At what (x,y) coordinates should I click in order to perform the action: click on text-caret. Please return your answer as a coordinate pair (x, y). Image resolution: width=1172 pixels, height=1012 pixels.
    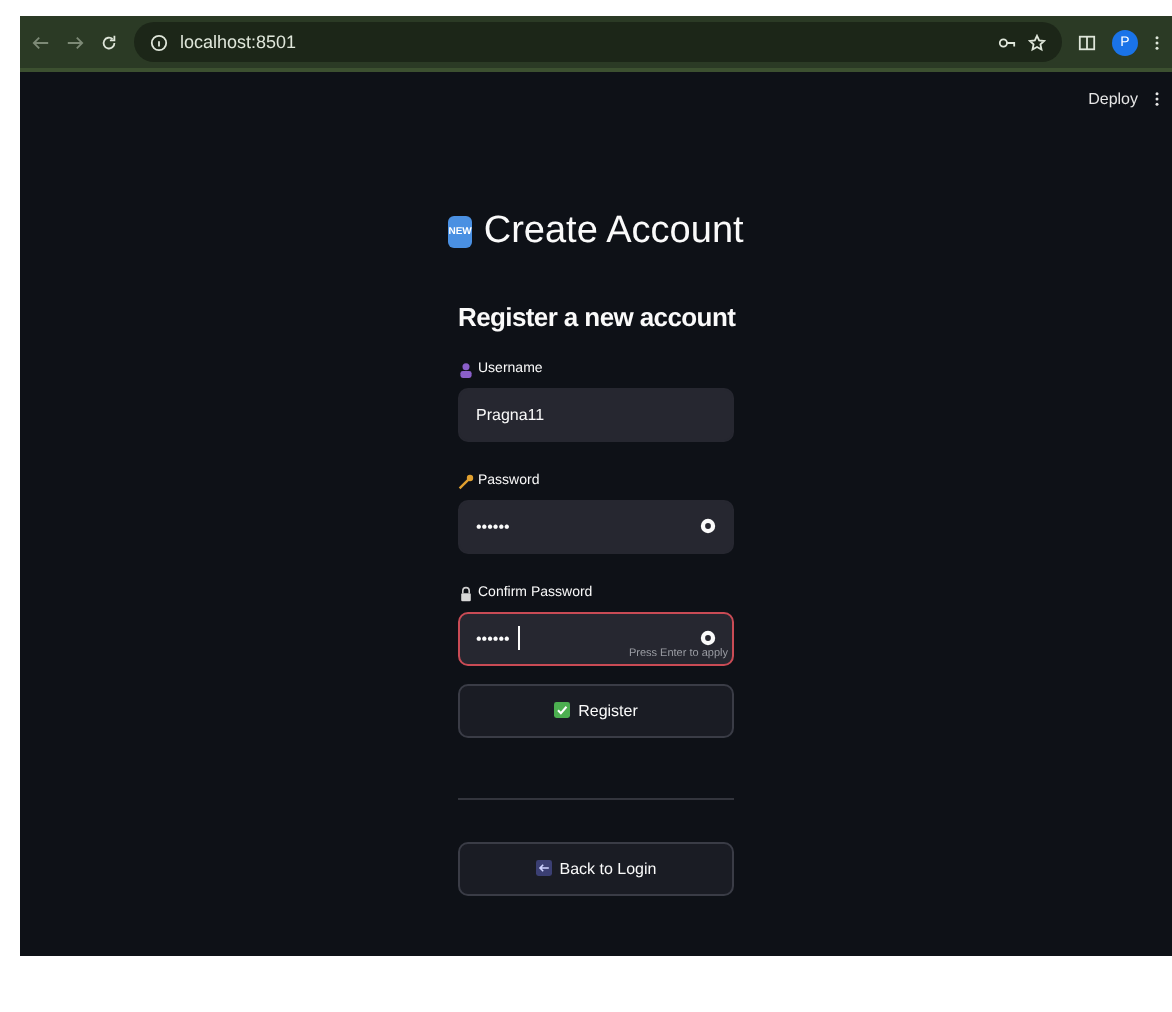
    Looking at the image, I should click on (518, 638).